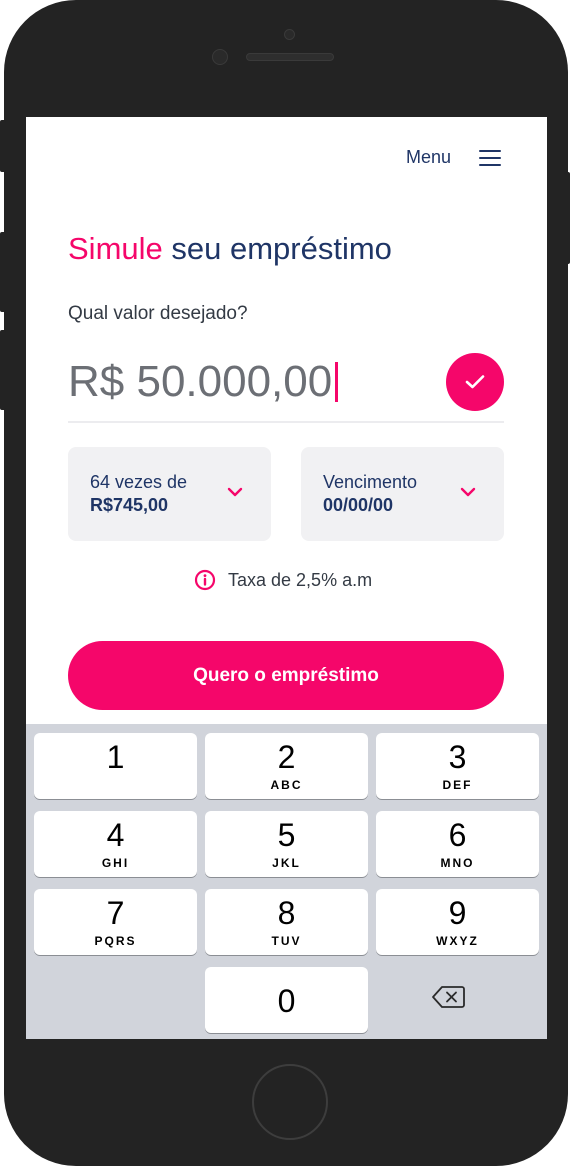 This screenshot has height=1166, width=572. I want to click on key-1: 1, so click(115, 766).